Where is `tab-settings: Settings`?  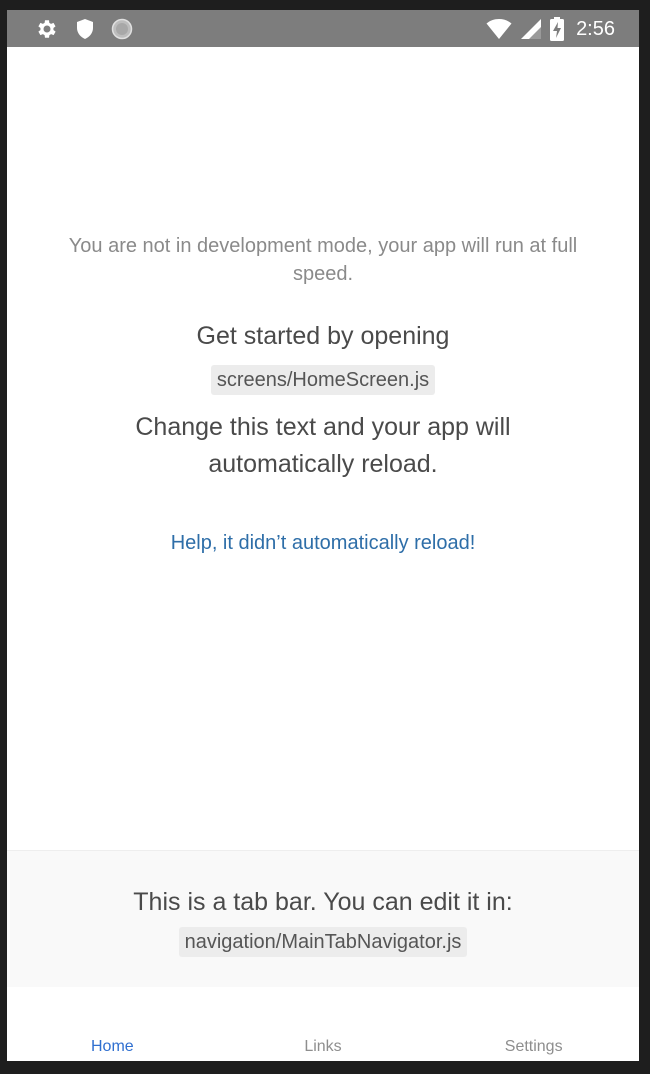
tab-settings: Settings is located at coordinates (533, 1024).